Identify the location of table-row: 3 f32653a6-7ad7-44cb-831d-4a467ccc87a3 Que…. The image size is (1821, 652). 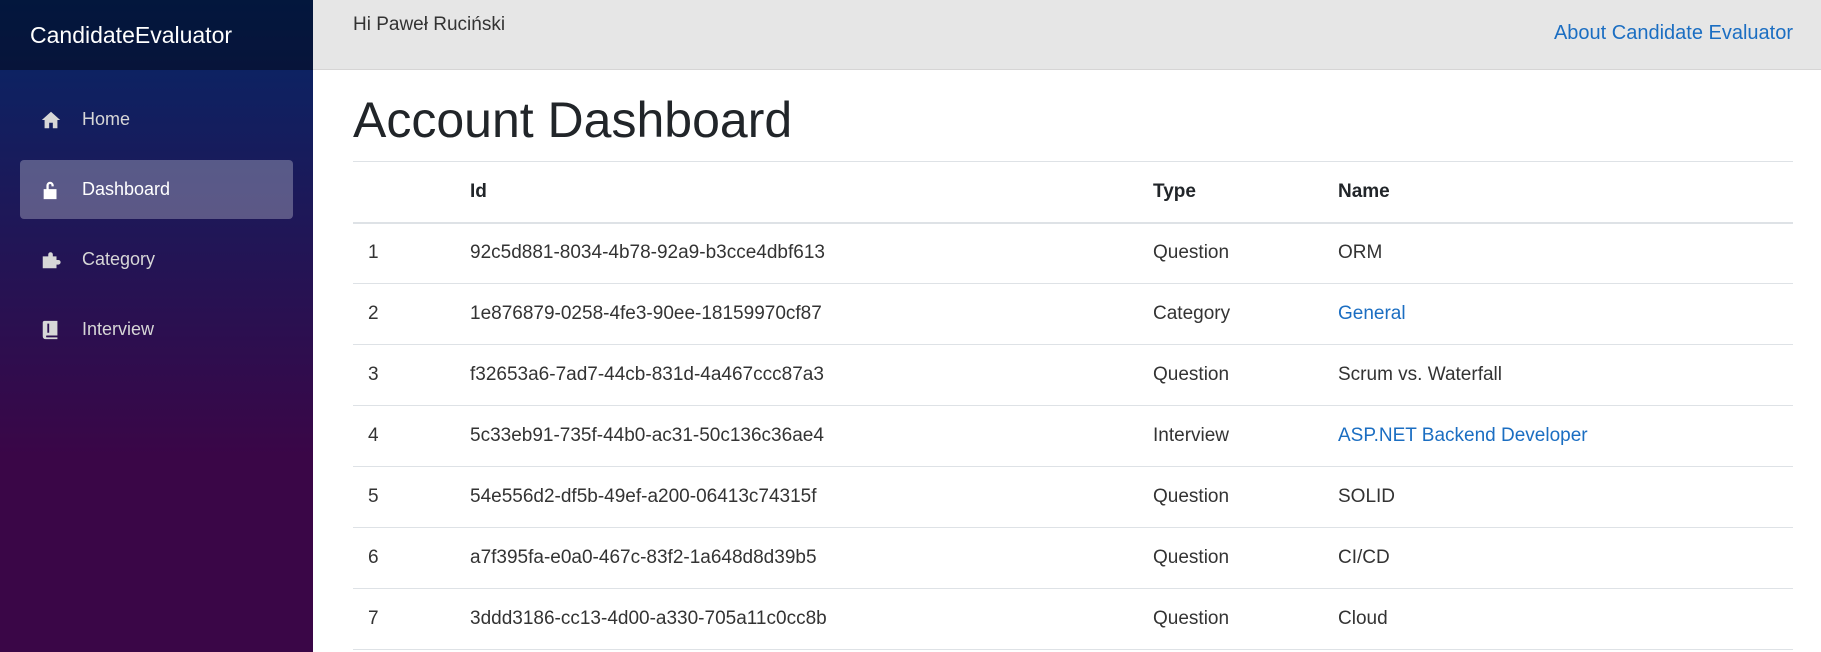
(1073, 375).